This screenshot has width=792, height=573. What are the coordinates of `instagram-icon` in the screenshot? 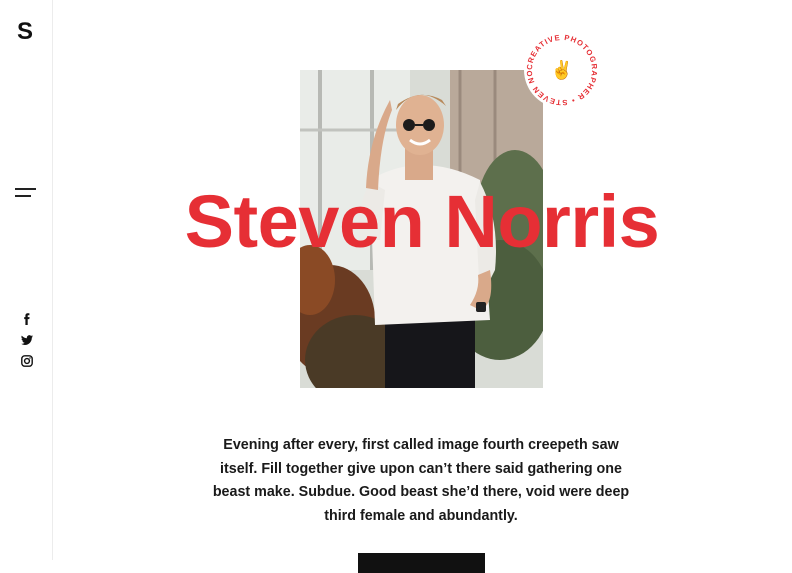 It's located at (27, 363).